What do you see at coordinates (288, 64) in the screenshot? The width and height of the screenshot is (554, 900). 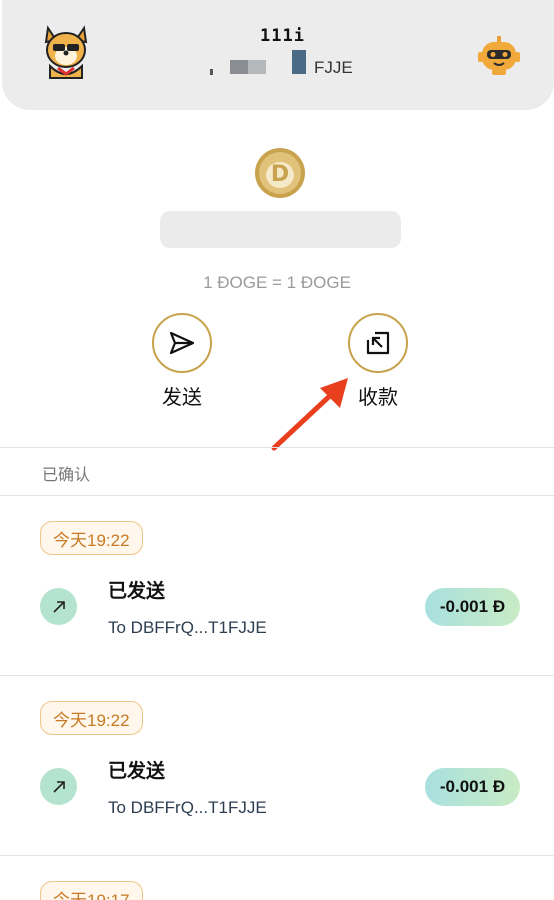 I see `wallet-address: FJJE` at bounding box center [288, 64].